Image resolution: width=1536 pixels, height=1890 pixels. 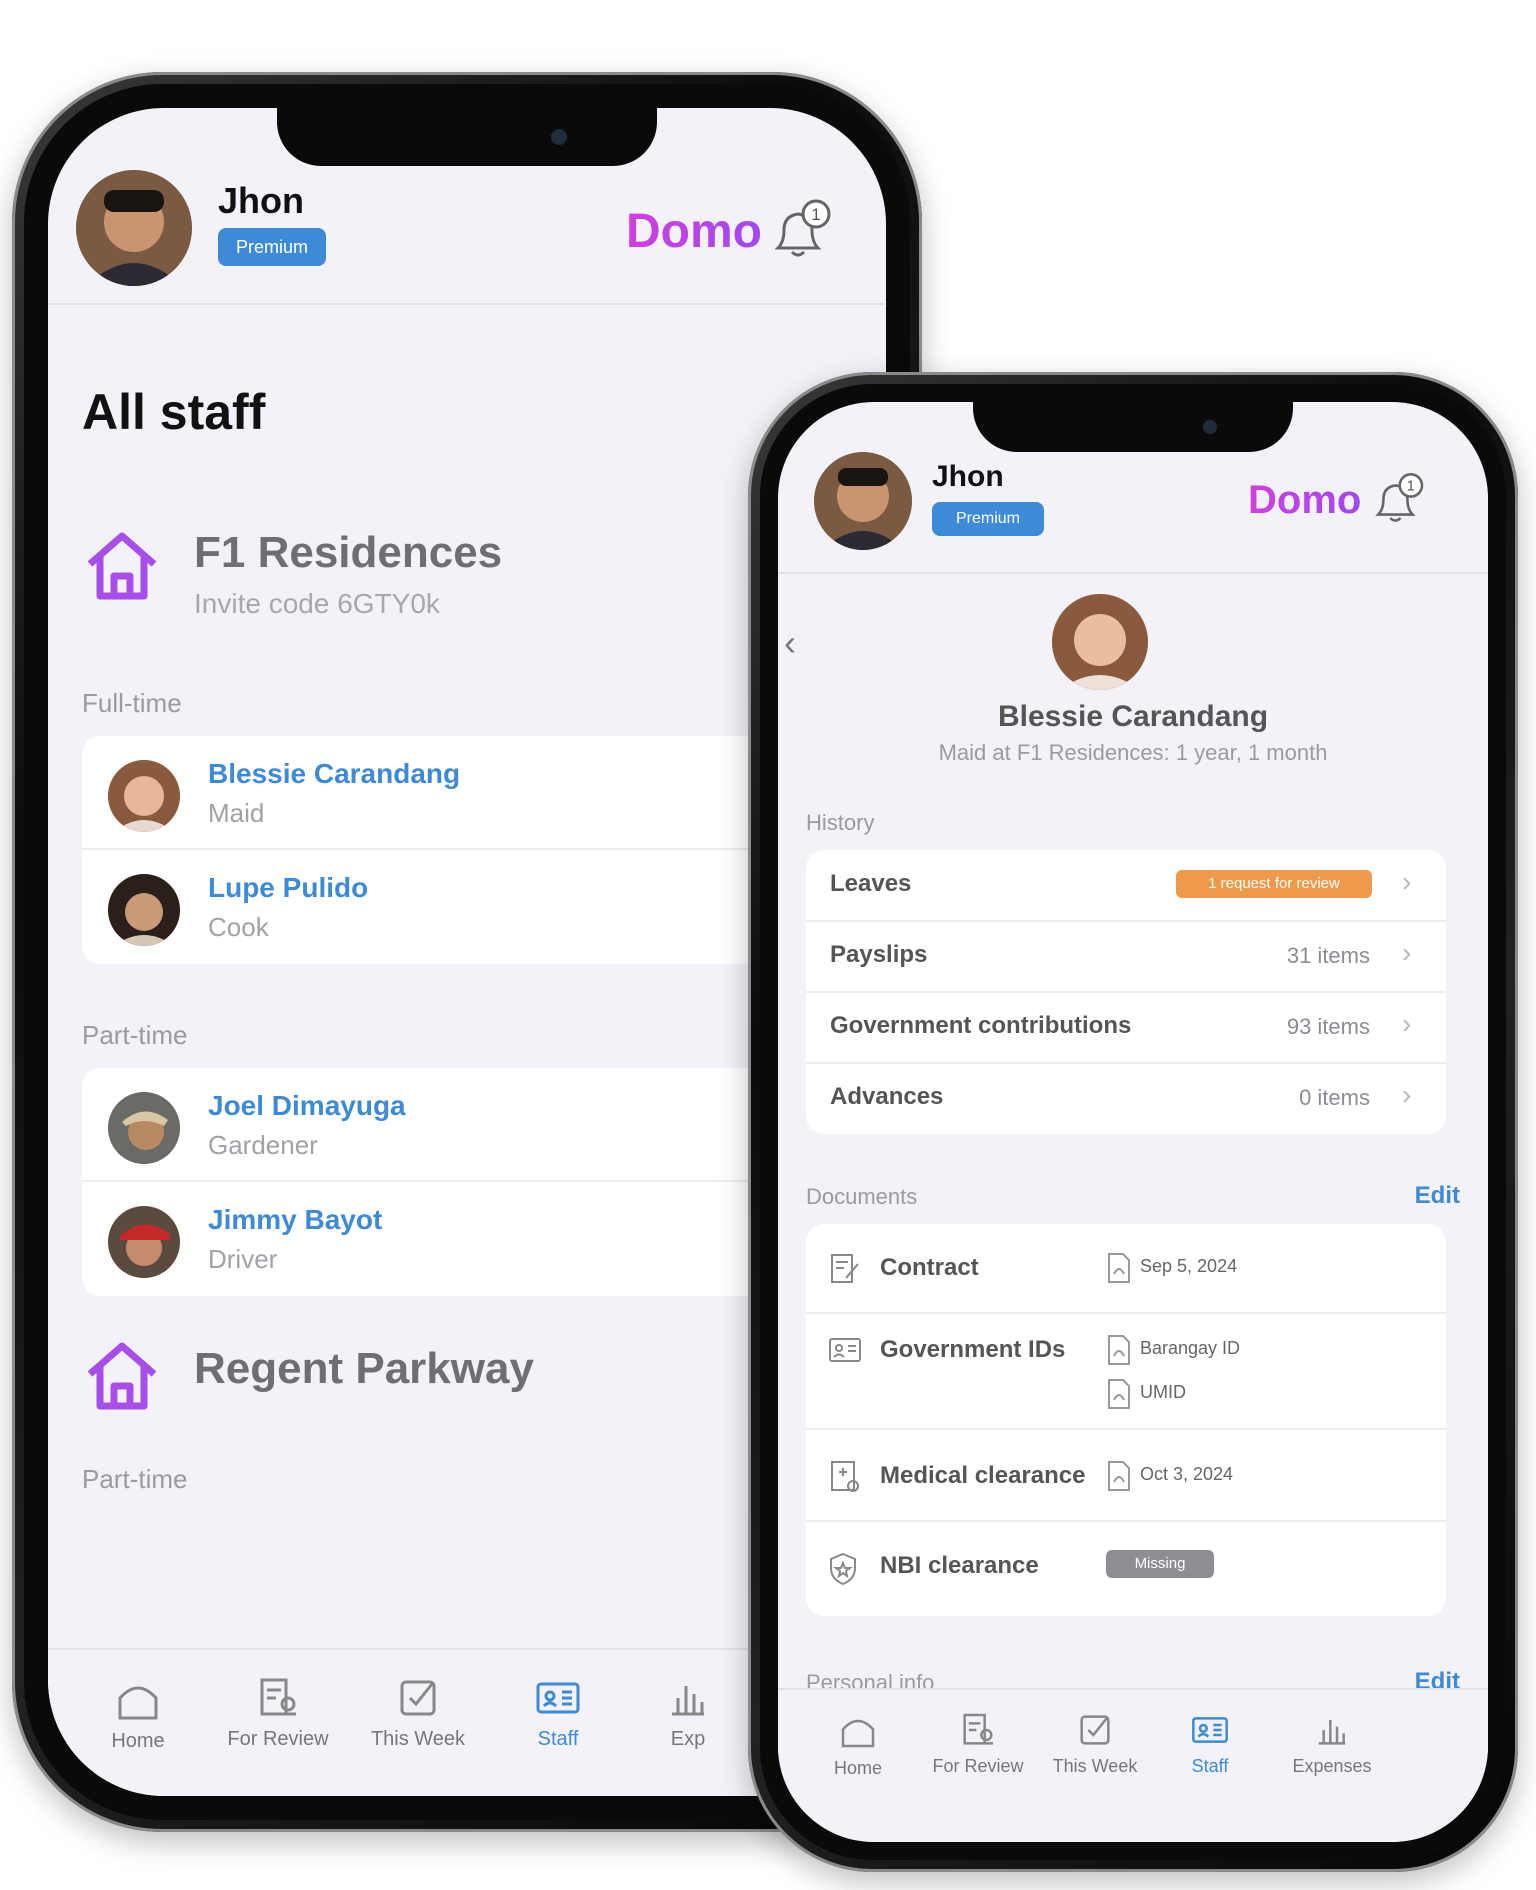 I want to click on history-label: Payslips, so click(x=879, y=954).